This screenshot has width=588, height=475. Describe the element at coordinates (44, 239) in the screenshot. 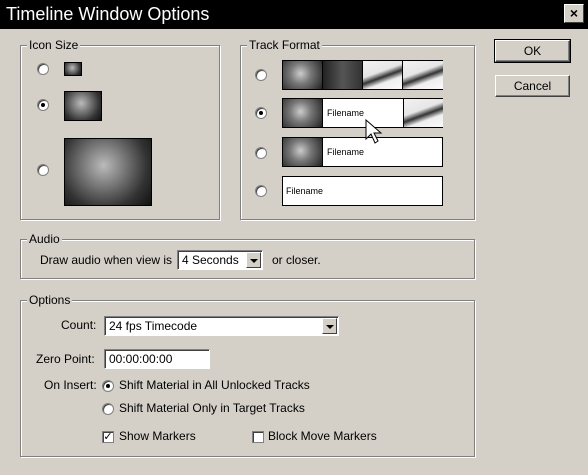

I see `audio-label: Audio` at that location.